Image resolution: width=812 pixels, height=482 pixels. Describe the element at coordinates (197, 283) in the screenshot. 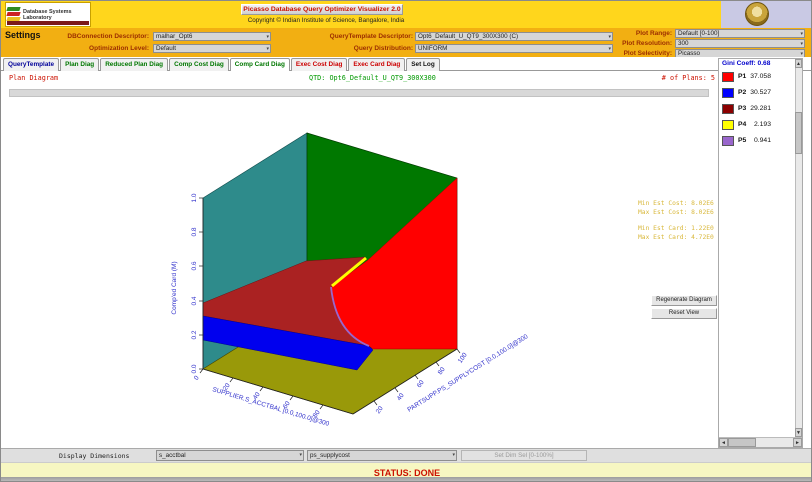

I see `z-axis-ticks: 0.0 0.2 0.4 0.6 0.8 1.0` at that location.